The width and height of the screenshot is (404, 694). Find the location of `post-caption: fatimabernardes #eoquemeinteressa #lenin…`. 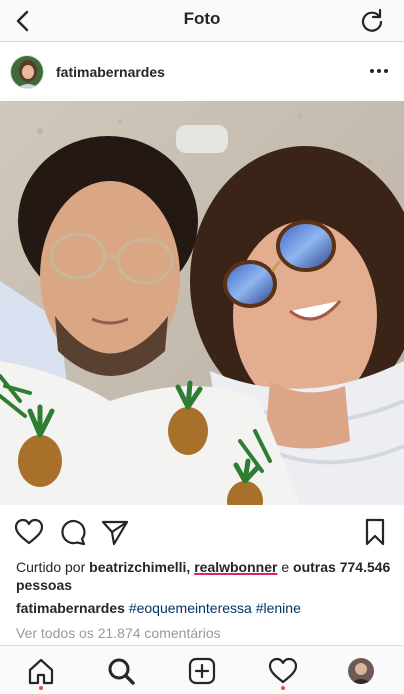

post-caption: fatimabernardes #eoquemeinteressa #lenin… is located at coordinates (158, 608).